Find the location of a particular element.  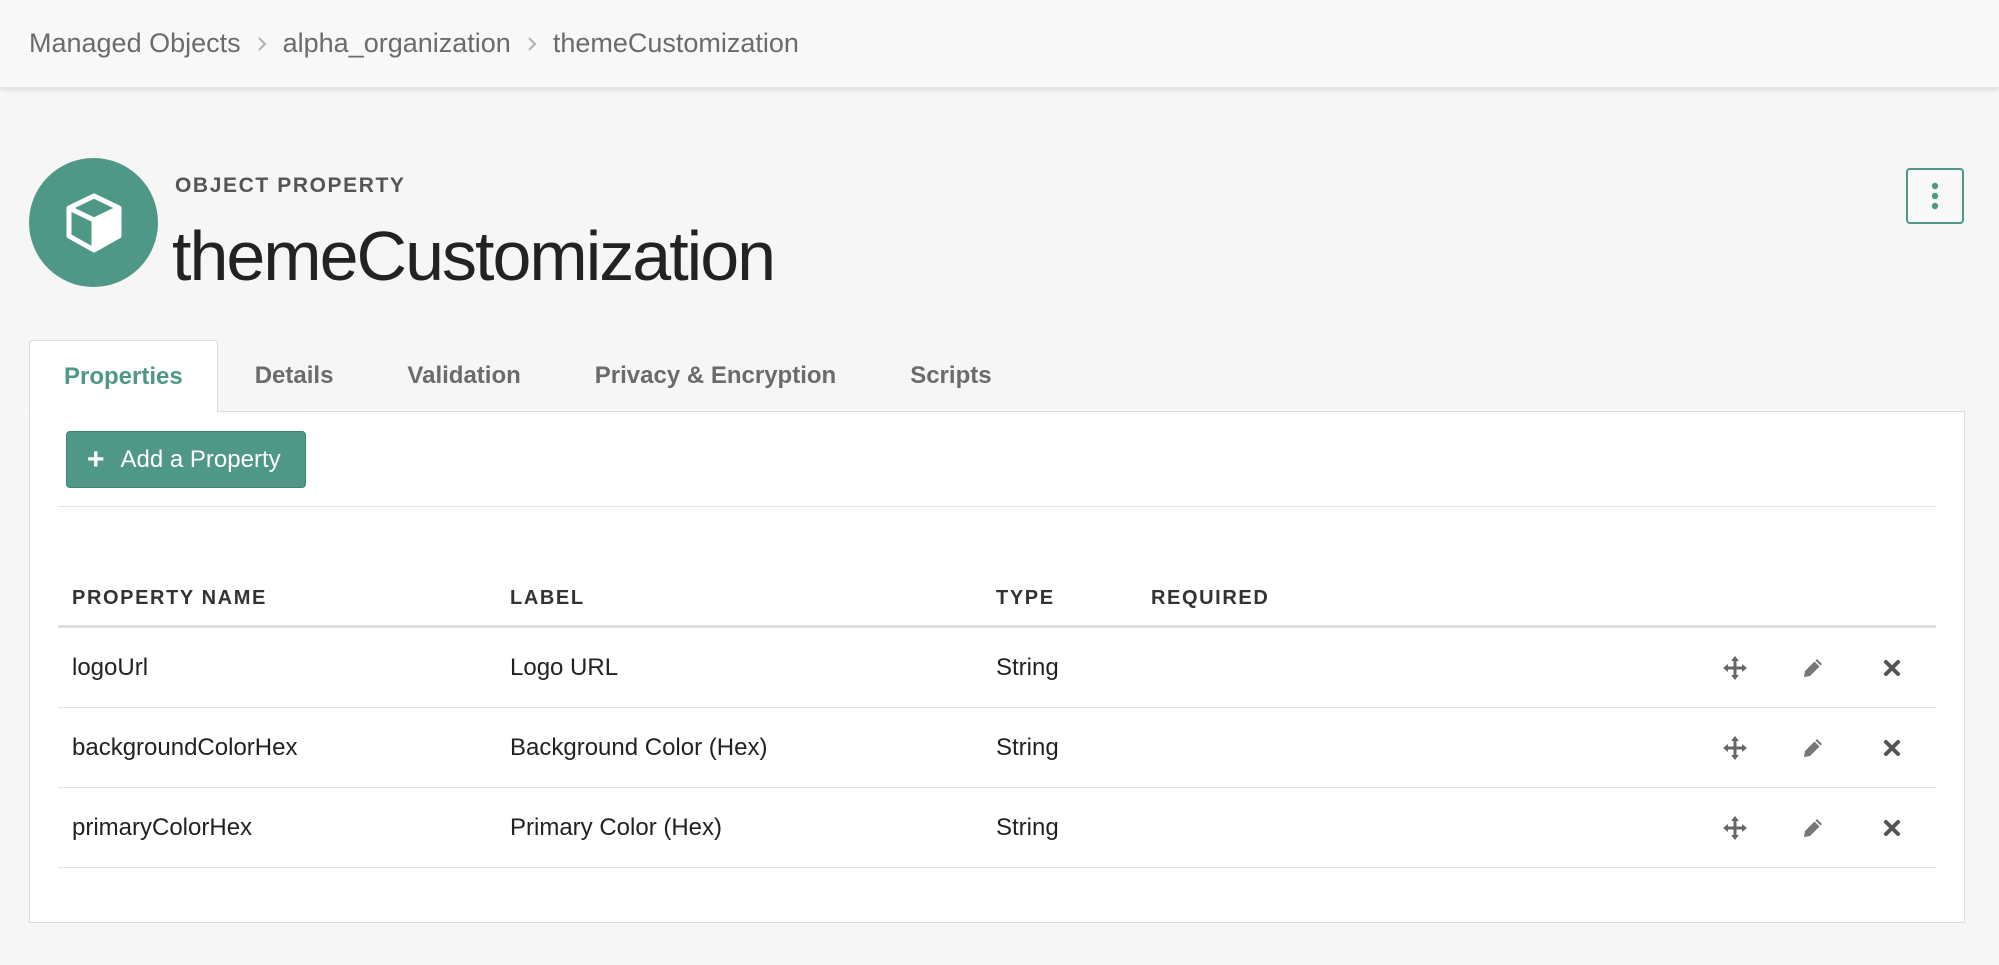

plus-icon: + is located at coordinates (96, 459).